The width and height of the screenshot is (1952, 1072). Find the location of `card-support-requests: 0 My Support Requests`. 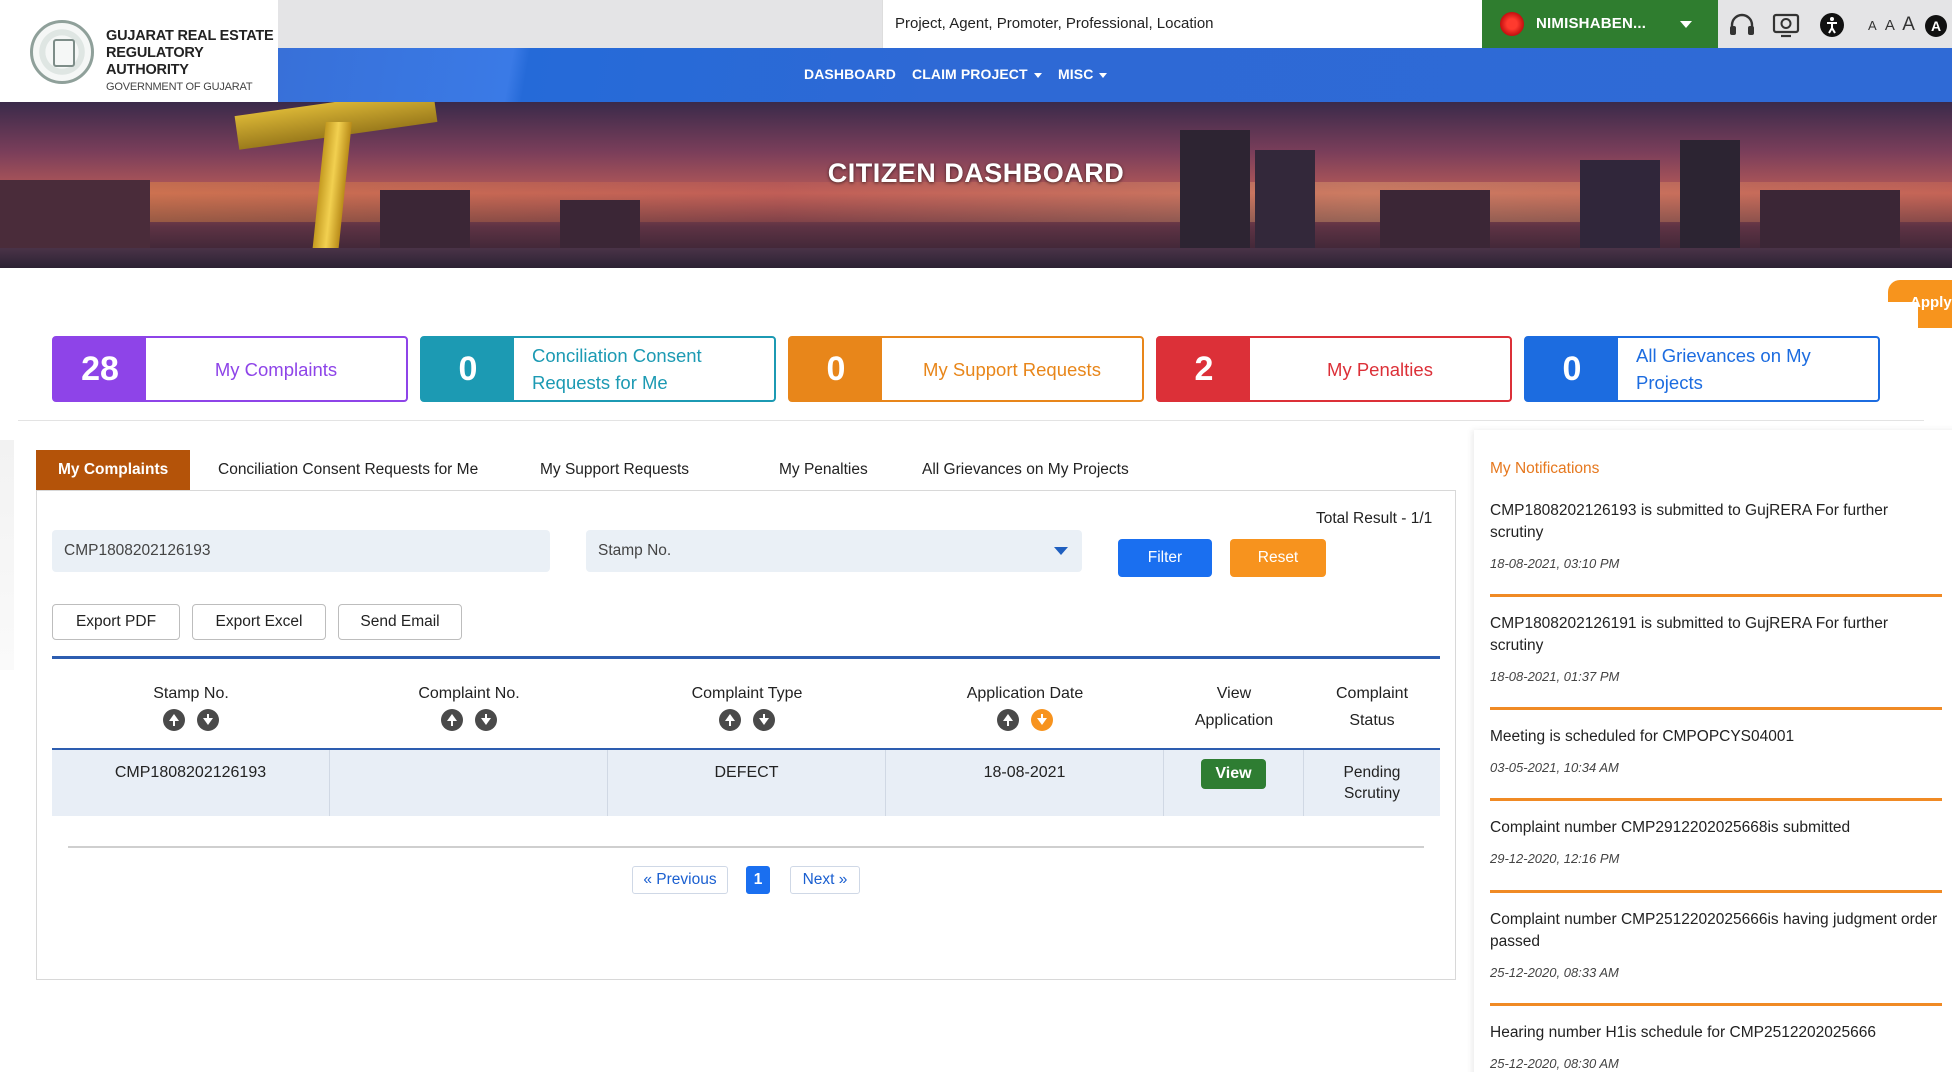

card-support-requests: 0 My Support Requests is located at coordinates (966, 369).